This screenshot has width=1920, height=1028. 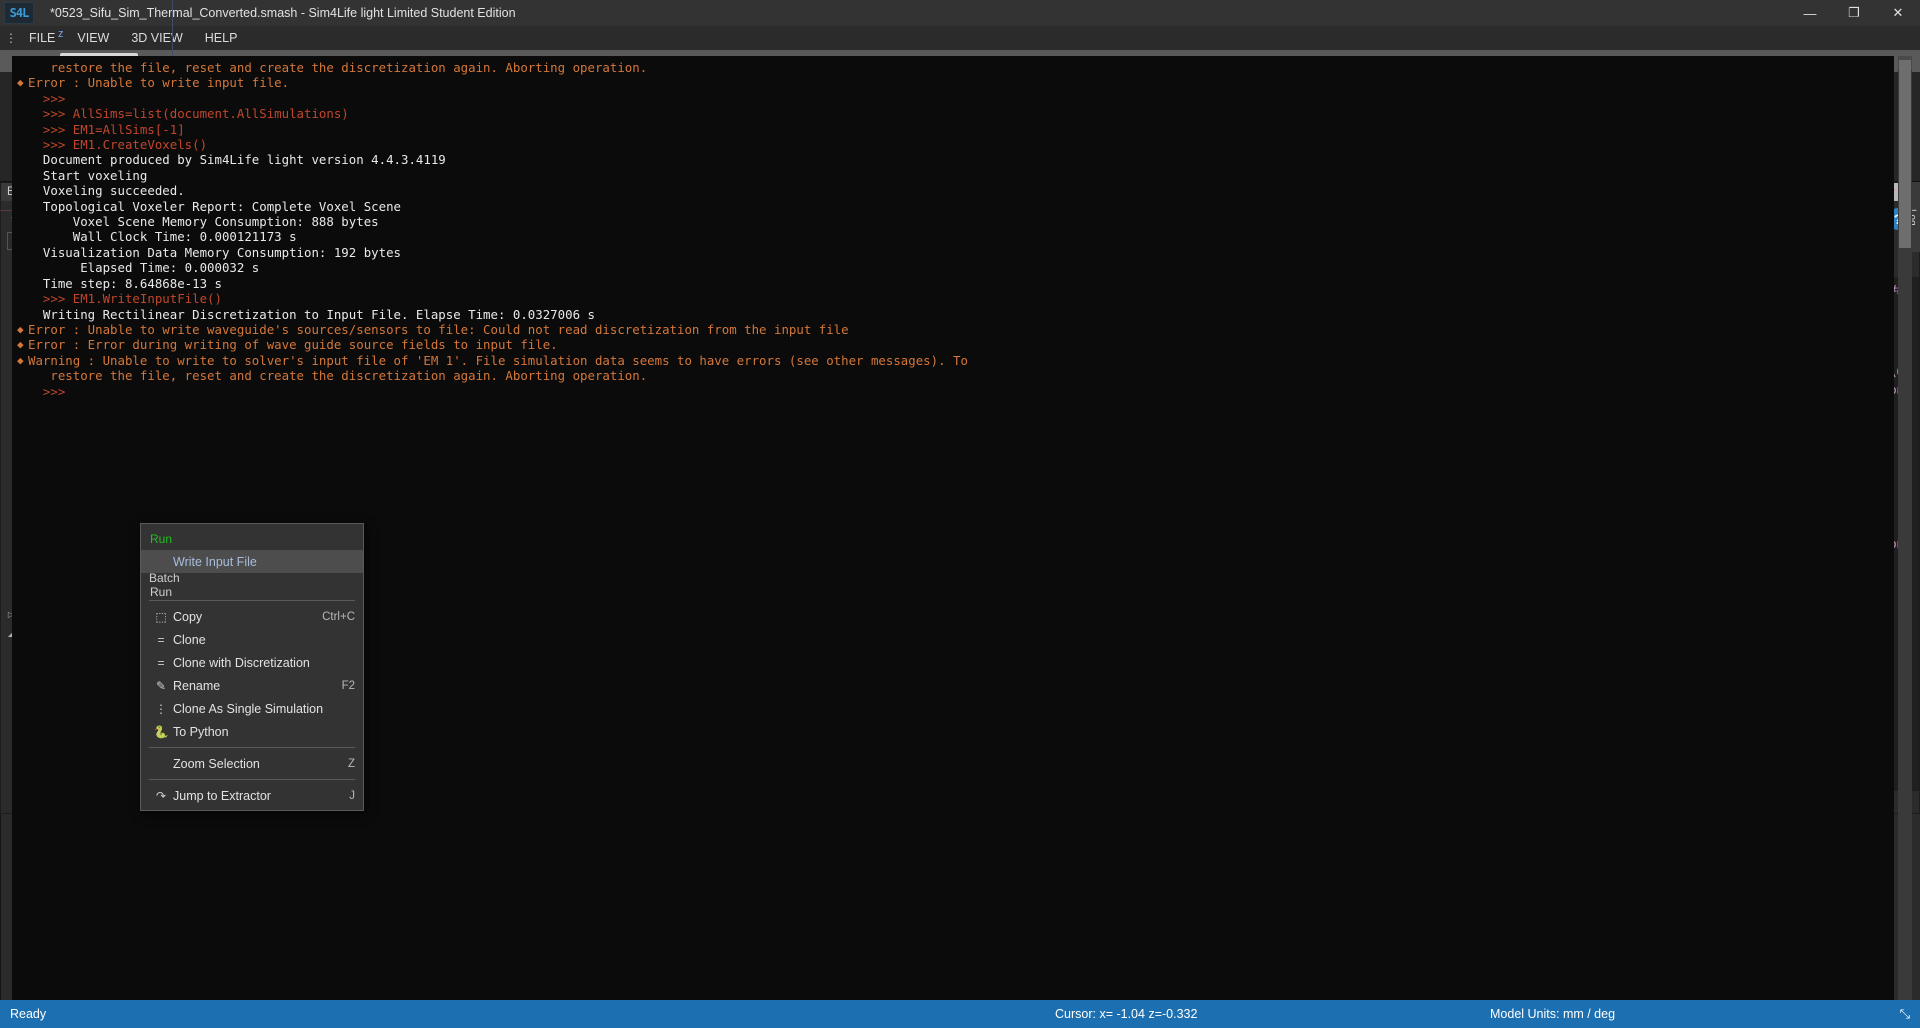 I want to click on rename-icon: ✎, so click(x=161, y=685).